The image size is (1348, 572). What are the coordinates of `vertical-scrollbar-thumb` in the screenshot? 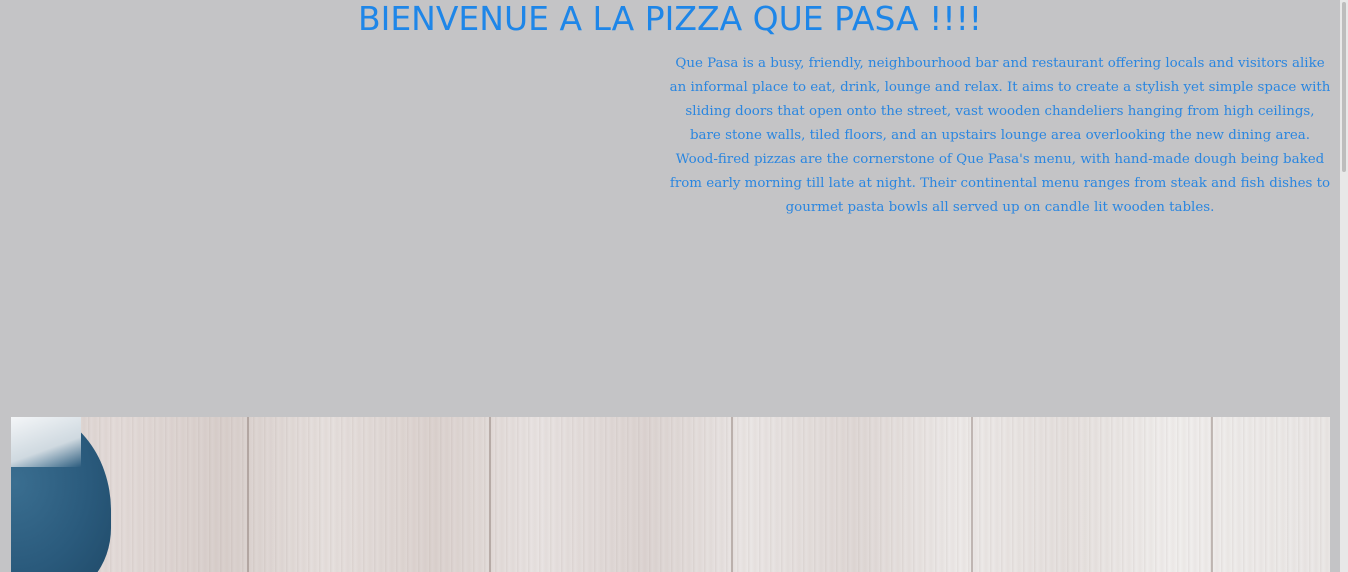 It's located at (1344, 87).